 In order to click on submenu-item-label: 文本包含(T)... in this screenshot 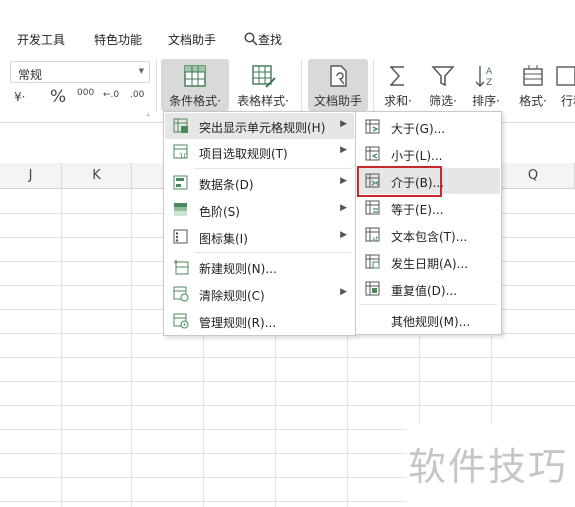, I will do `click(429, 237)`.